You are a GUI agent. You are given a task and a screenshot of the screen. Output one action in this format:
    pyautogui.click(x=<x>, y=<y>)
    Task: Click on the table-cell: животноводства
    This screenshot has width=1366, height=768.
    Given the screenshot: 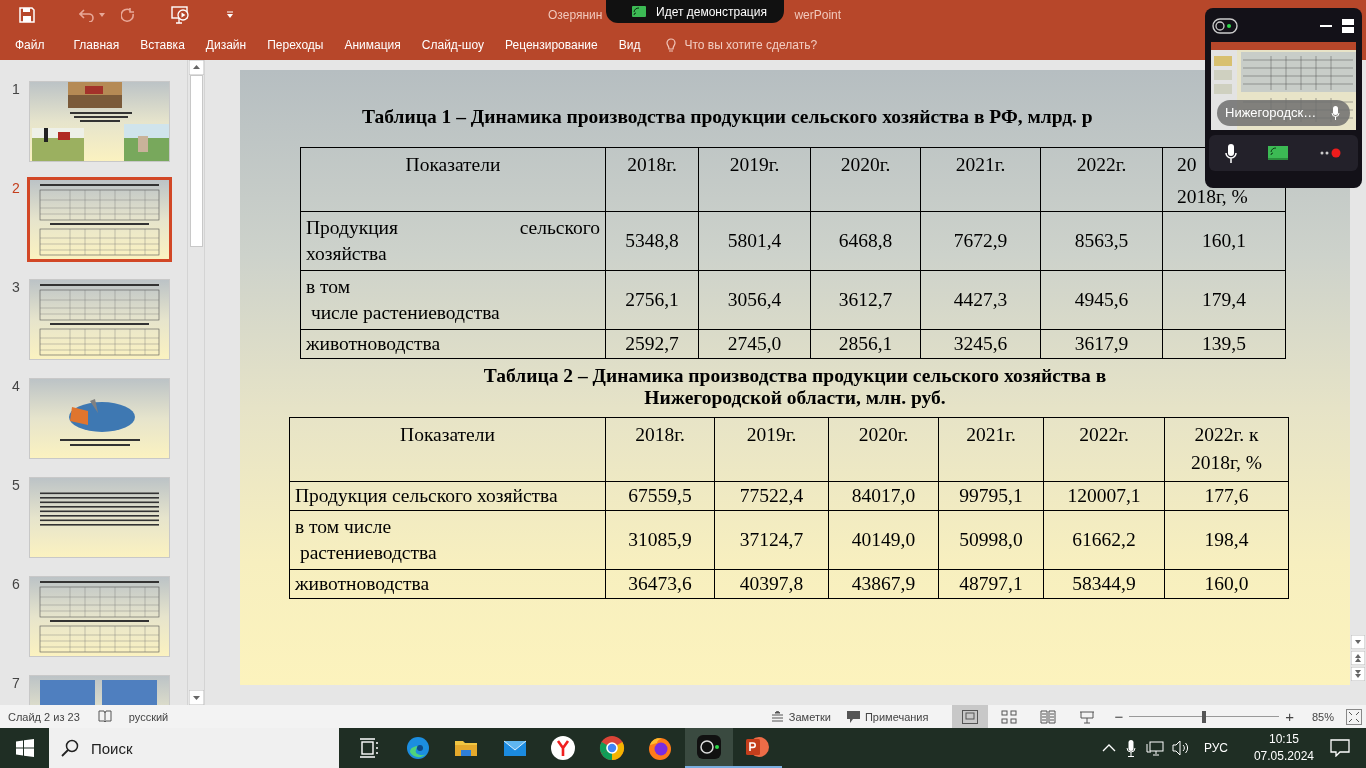 What is the action you would take?
    pyautogui.click(x=453, y=344)
    